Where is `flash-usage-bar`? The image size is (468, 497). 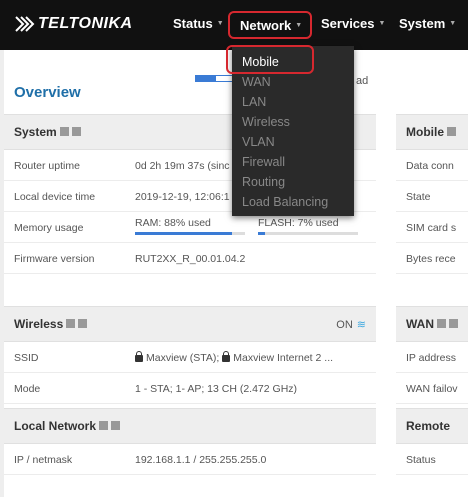
flash-usage-bar is located at coordinates (308, 233).